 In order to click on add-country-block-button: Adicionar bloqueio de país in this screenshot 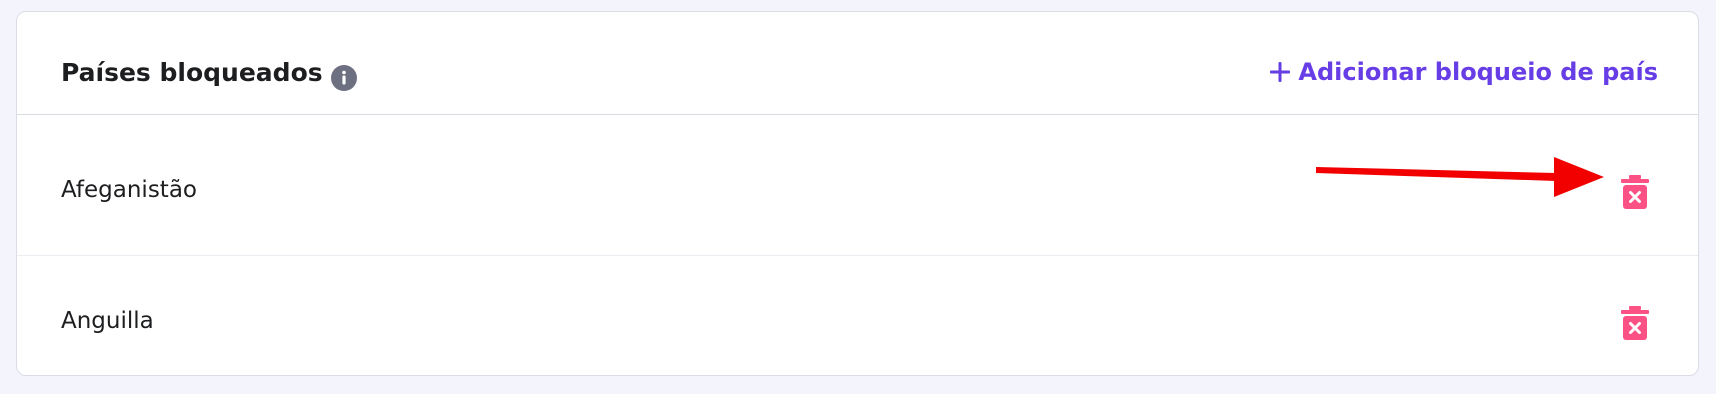, I will do `click(1463, 72)`.